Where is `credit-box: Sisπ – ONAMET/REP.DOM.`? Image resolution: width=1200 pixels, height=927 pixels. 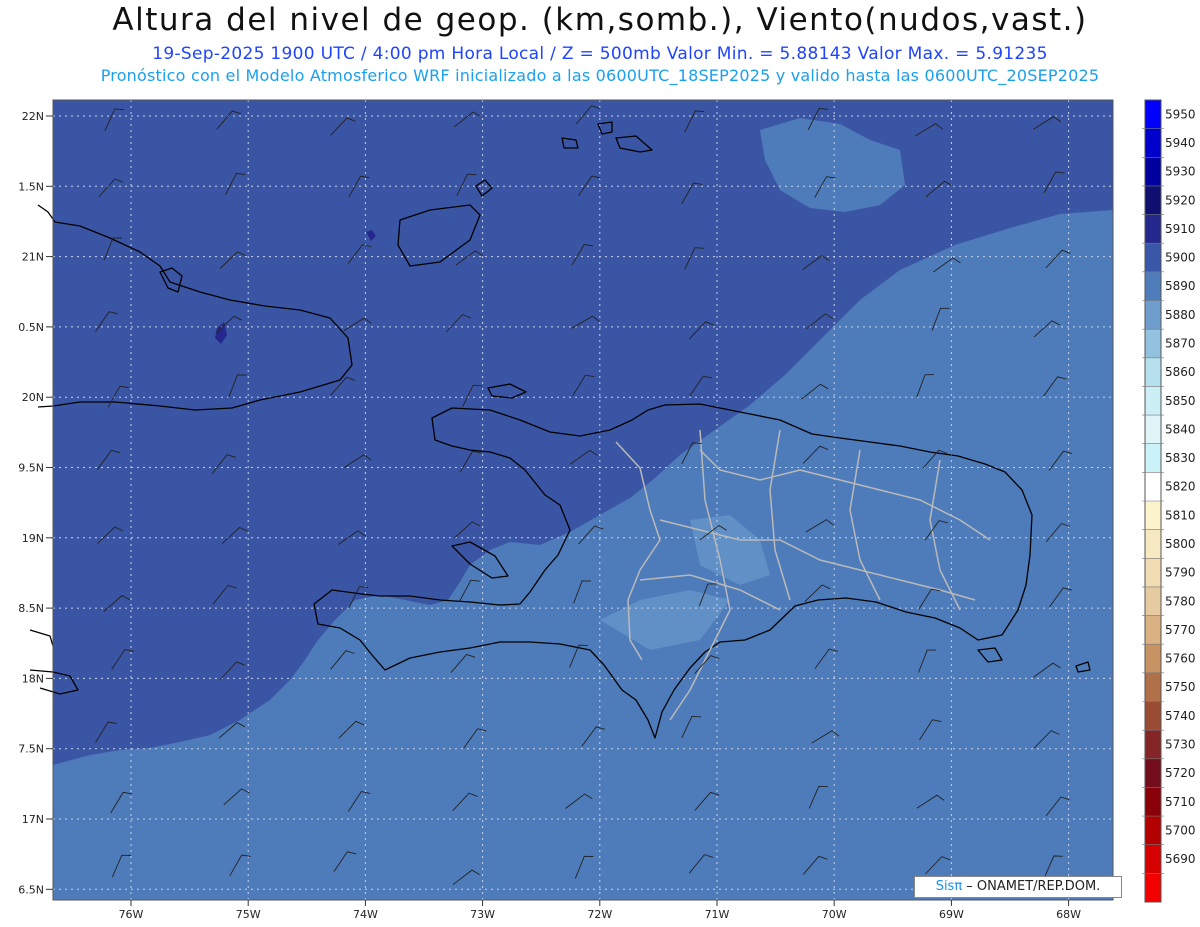 credit-box: Sisπ – ONAMET/REP.DOM. is located at coordinates (1018, 887).